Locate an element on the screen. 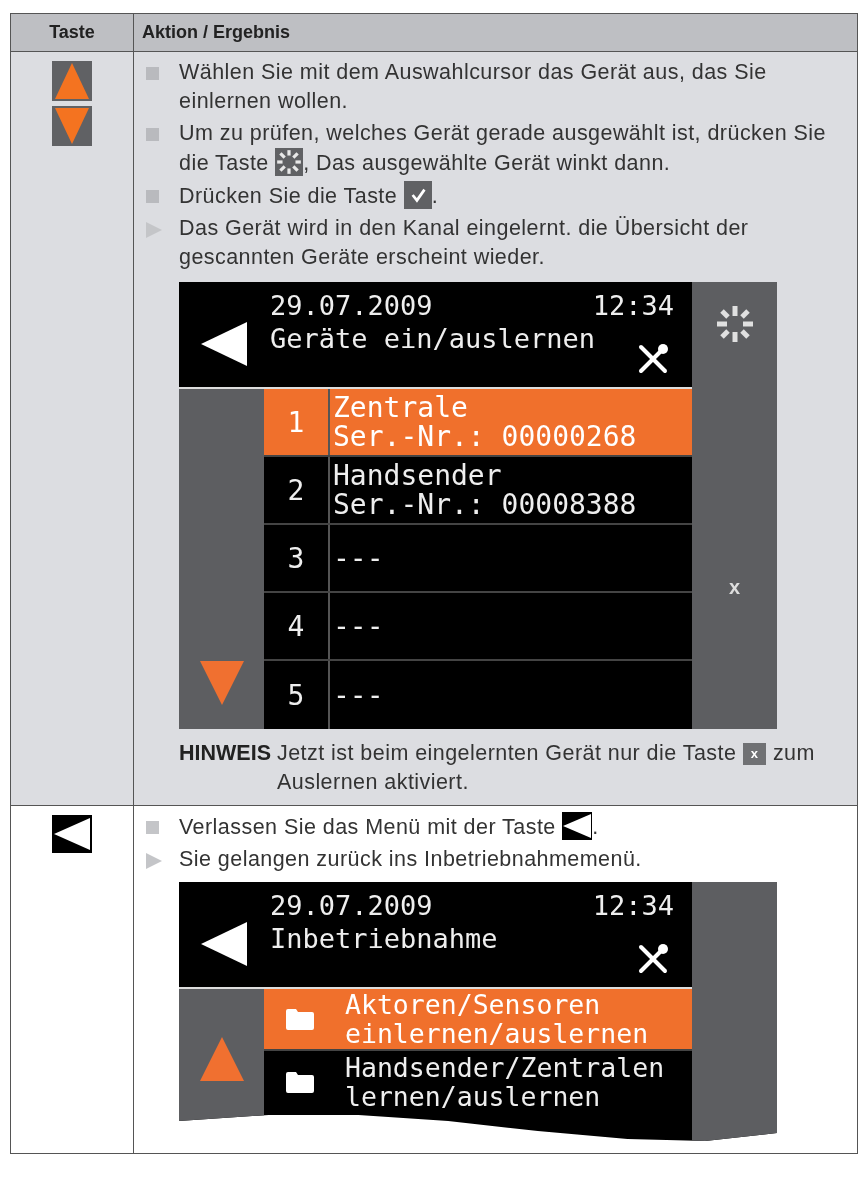 The image size is (862, 1180). column-header: Taste is located at coordinates (72, 32).